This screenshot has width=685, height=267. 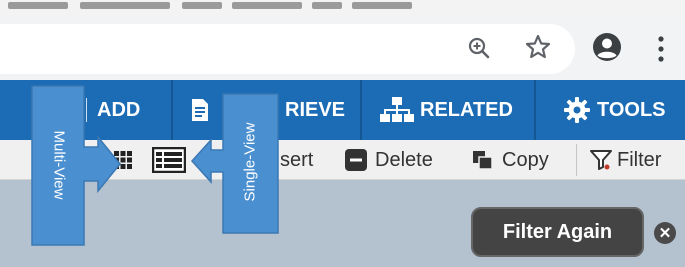 I want to click on list-view-icon, so click(x=169, y=160).